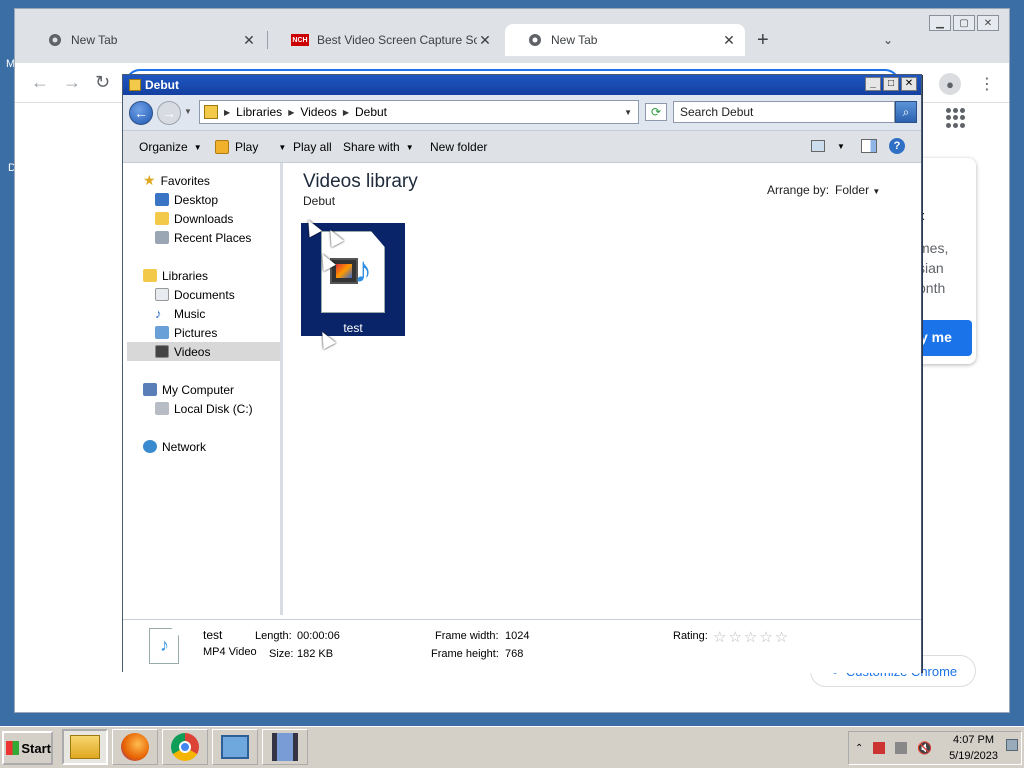 Image resolution: width=1024 pixels, height=768 pixels. What do you see at coordinates (72, 82) in the screenshot?
I see `forward-arrow-icon: →` at bounding box center [72, 82].